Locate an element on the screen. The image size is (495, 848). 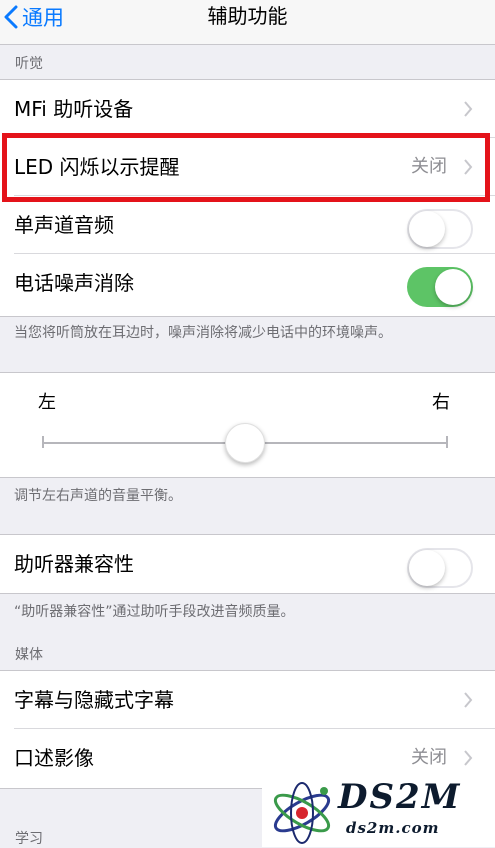
page-title: 辅助功能 is located at coordinates (247, 16).